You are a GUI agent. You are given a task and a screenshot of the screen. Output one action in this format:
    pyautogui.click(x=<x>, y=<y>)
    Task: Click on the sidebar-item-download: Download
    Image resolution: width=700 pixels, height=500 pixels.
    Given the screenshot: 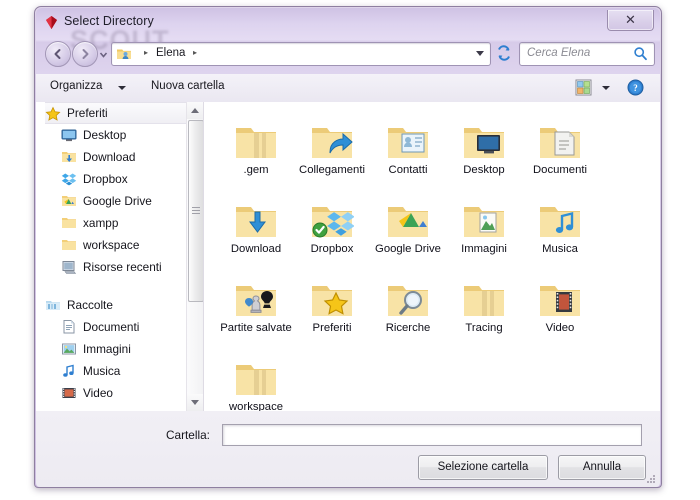 What is the action you would take?
    pyautogui.click(x=123, y=157)
    